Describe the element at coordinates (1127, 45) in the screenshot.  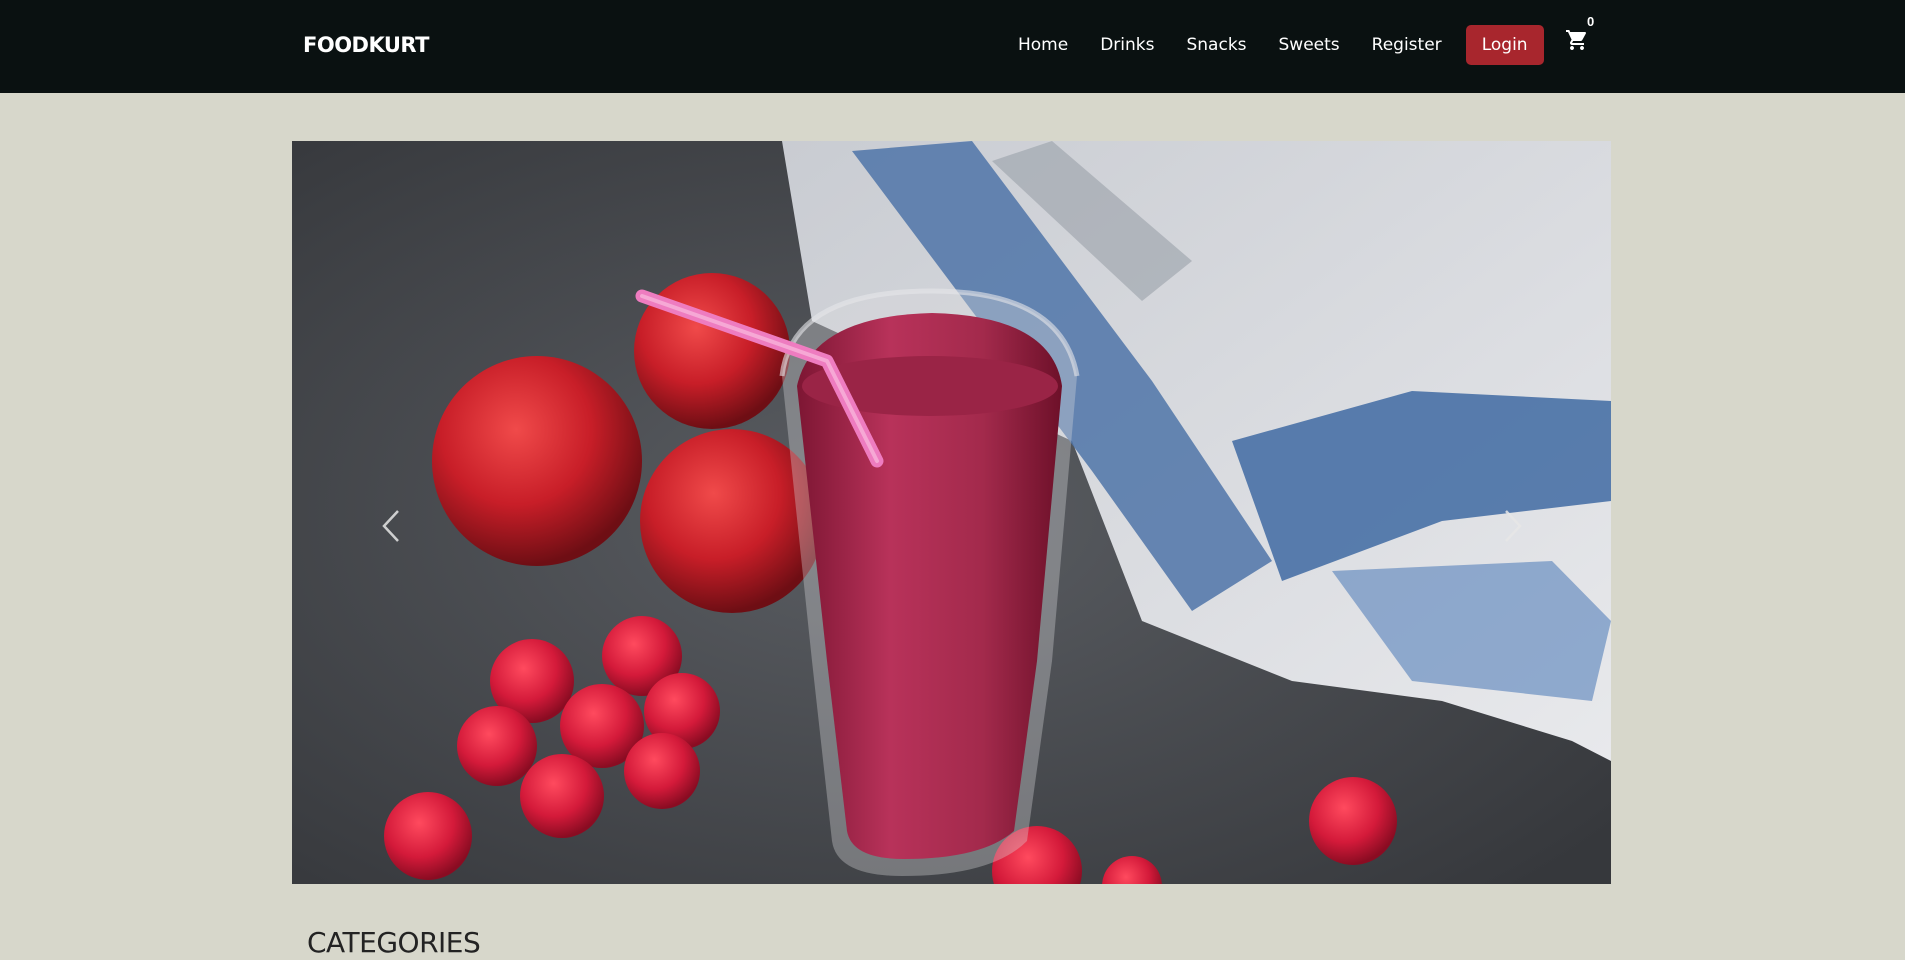
I see `nav-drinks-link: Drinks` at that location.